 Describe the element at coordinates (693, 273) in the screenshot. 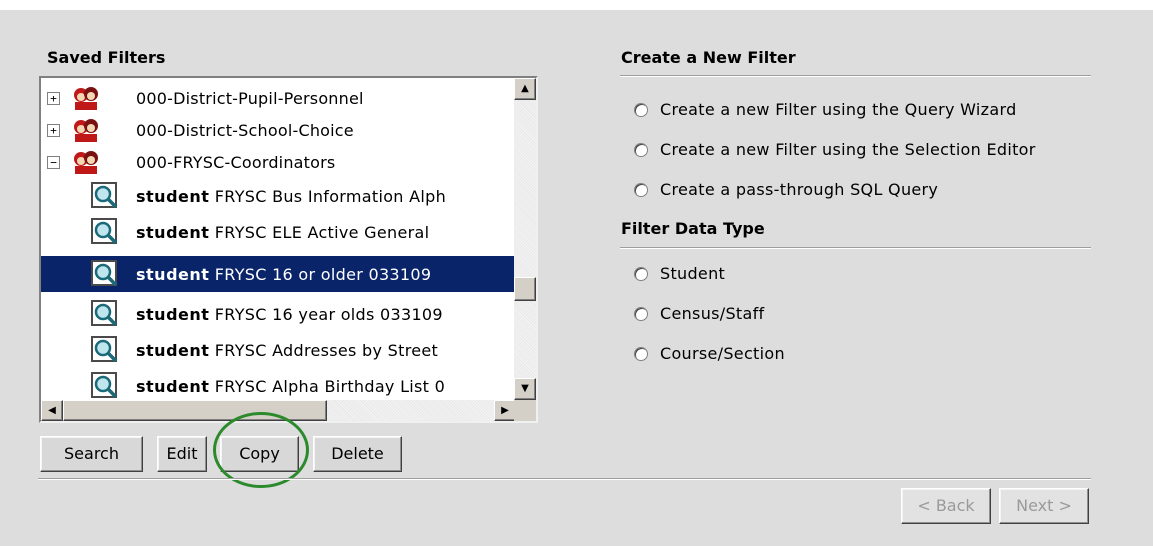

I see `radio-label: Student` at that location.